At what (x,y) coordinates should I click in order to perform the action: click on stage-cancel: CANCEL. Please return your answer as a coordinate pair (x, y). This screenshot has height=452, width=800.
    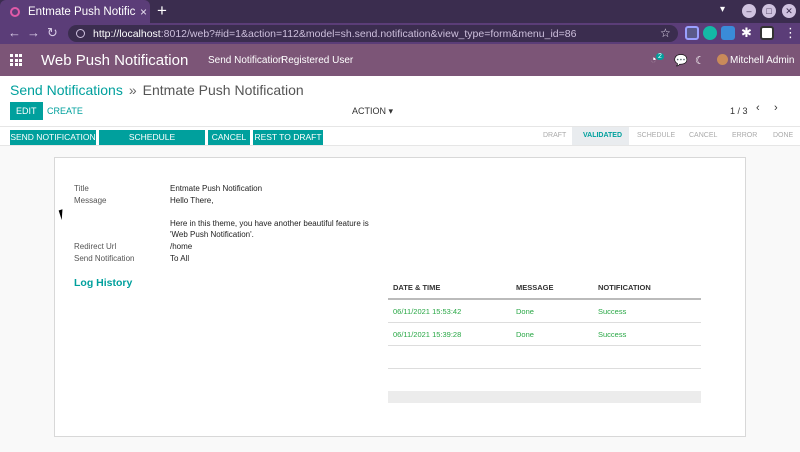
    Looking at the image, I should click on (703, 135).